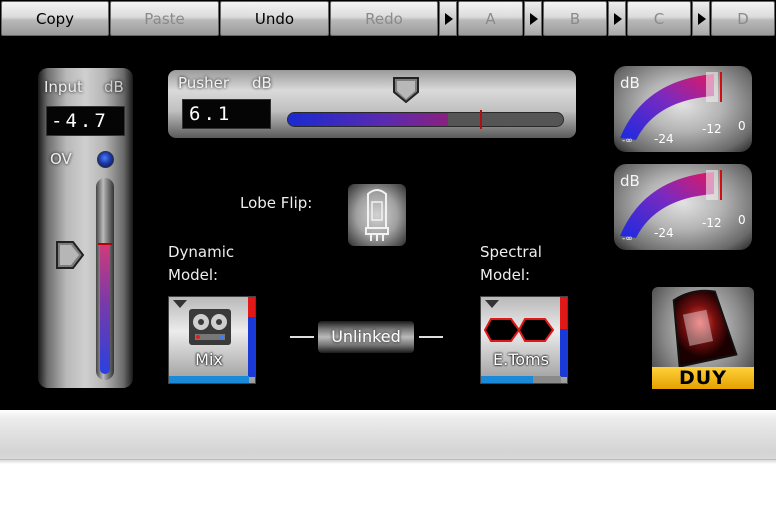 The image size is (776, 514). What do you see at coordinates (627, 141) in the screenshot?
I see `gauge-1-tick-neg-inf: -∞` at bounding box center [627, 141].